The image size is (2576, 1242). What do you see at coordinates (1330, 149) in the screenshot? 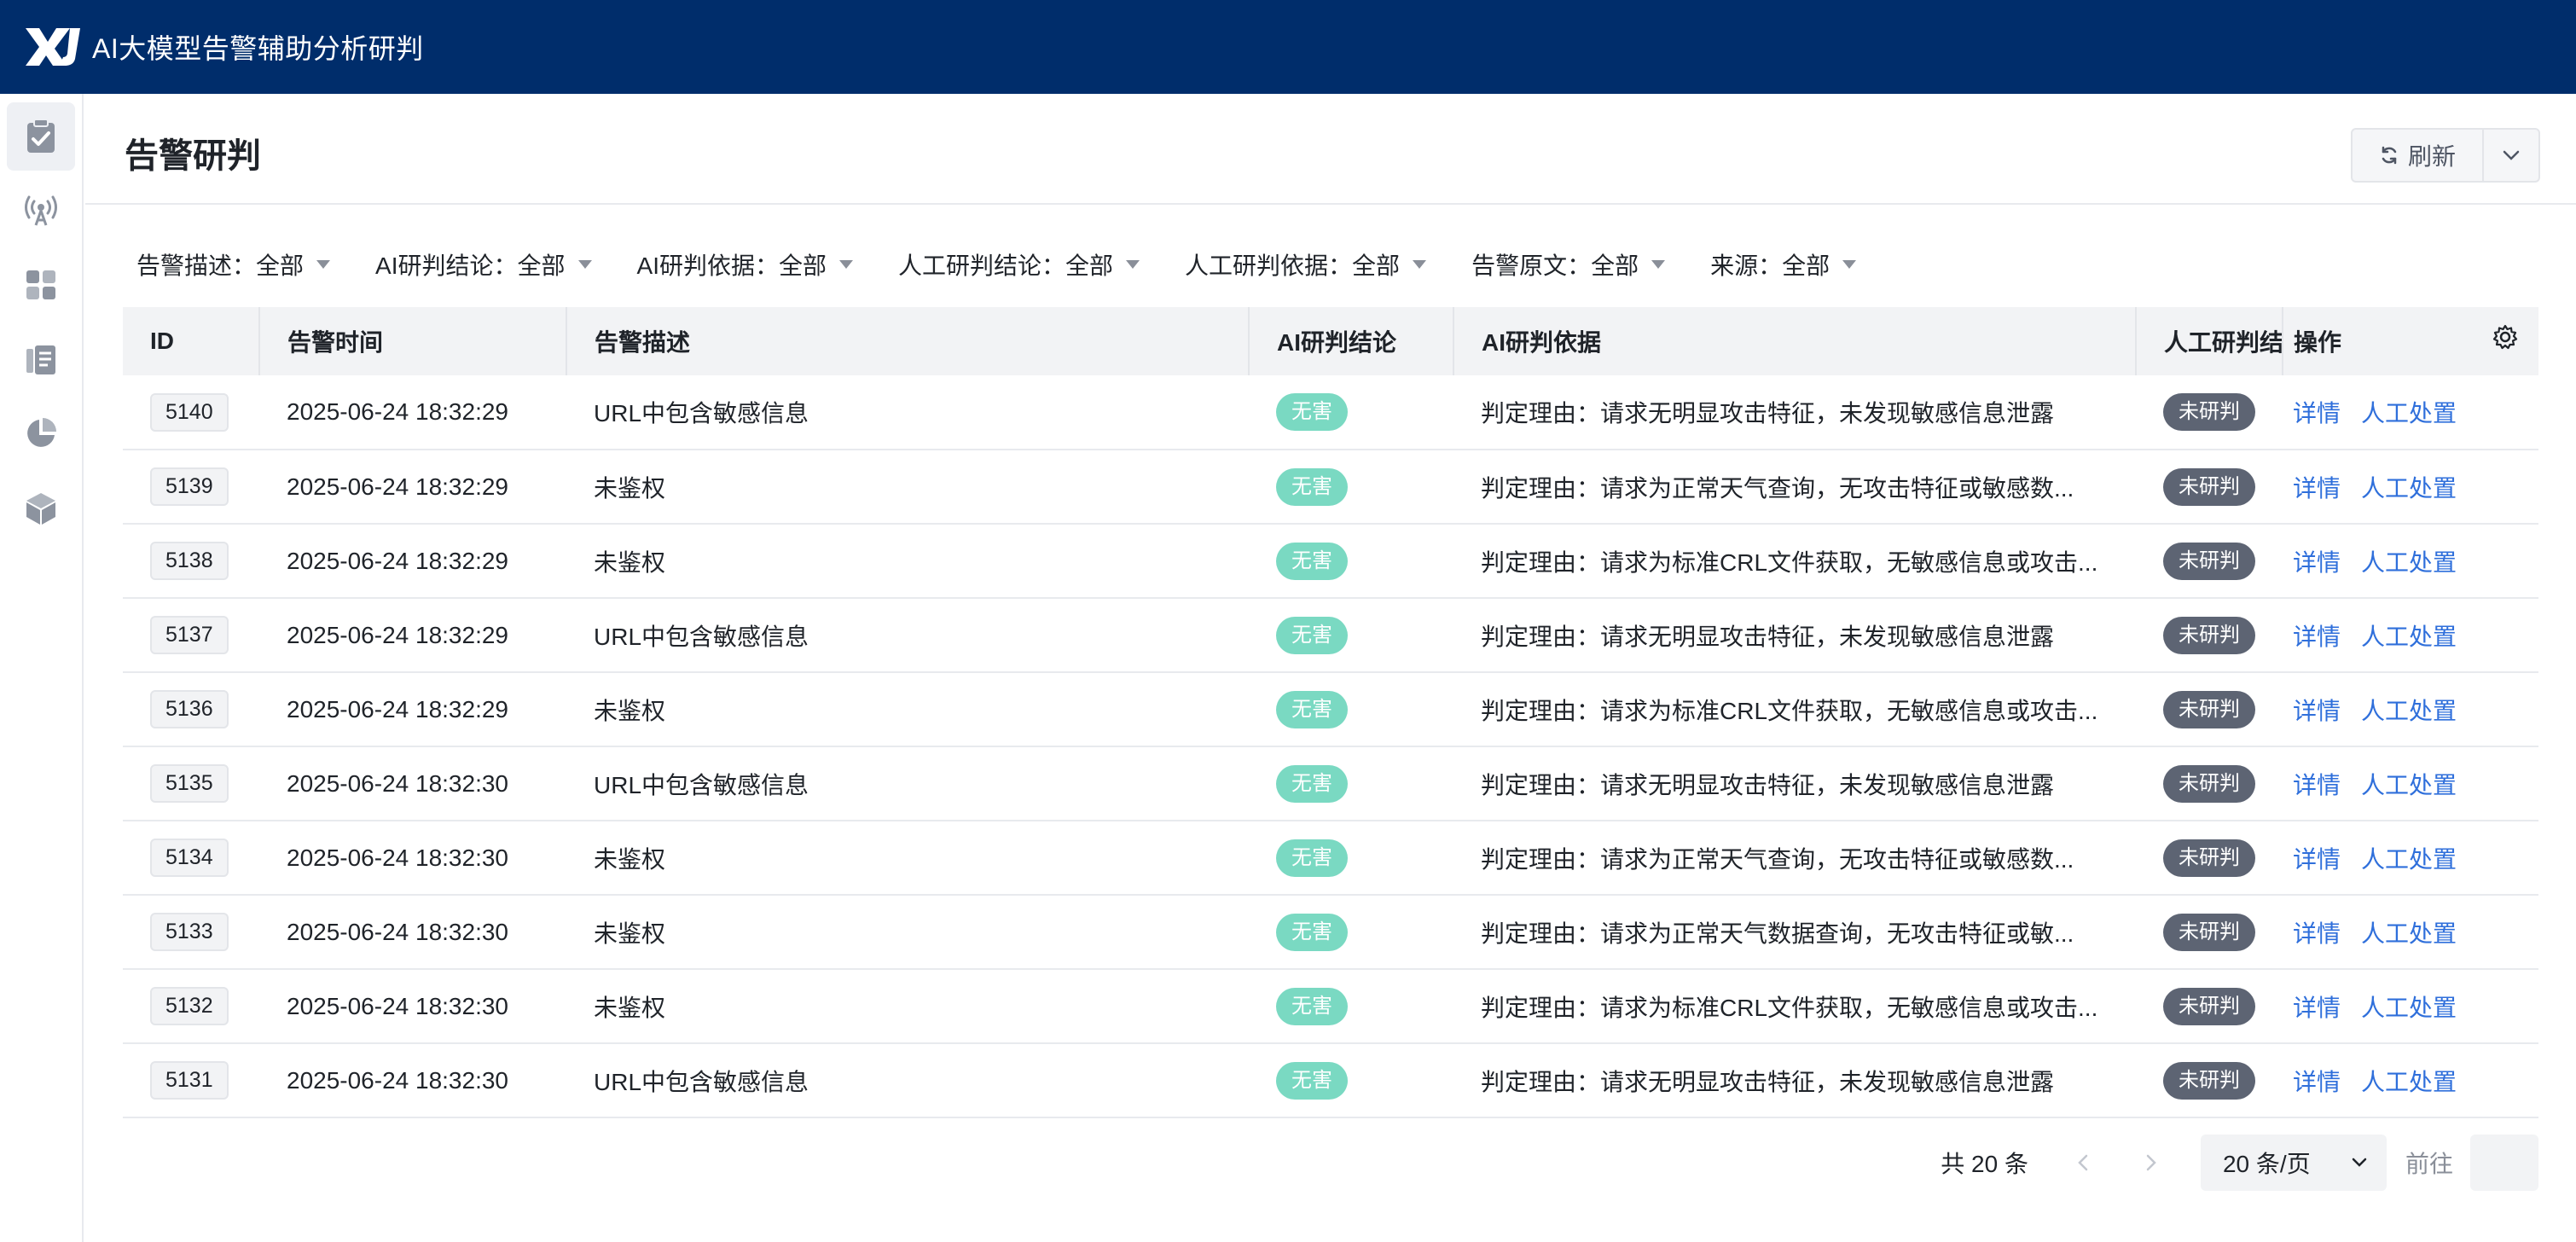
I see `page-header: 告警研判 刷新` at bounding box center [1330, 149].